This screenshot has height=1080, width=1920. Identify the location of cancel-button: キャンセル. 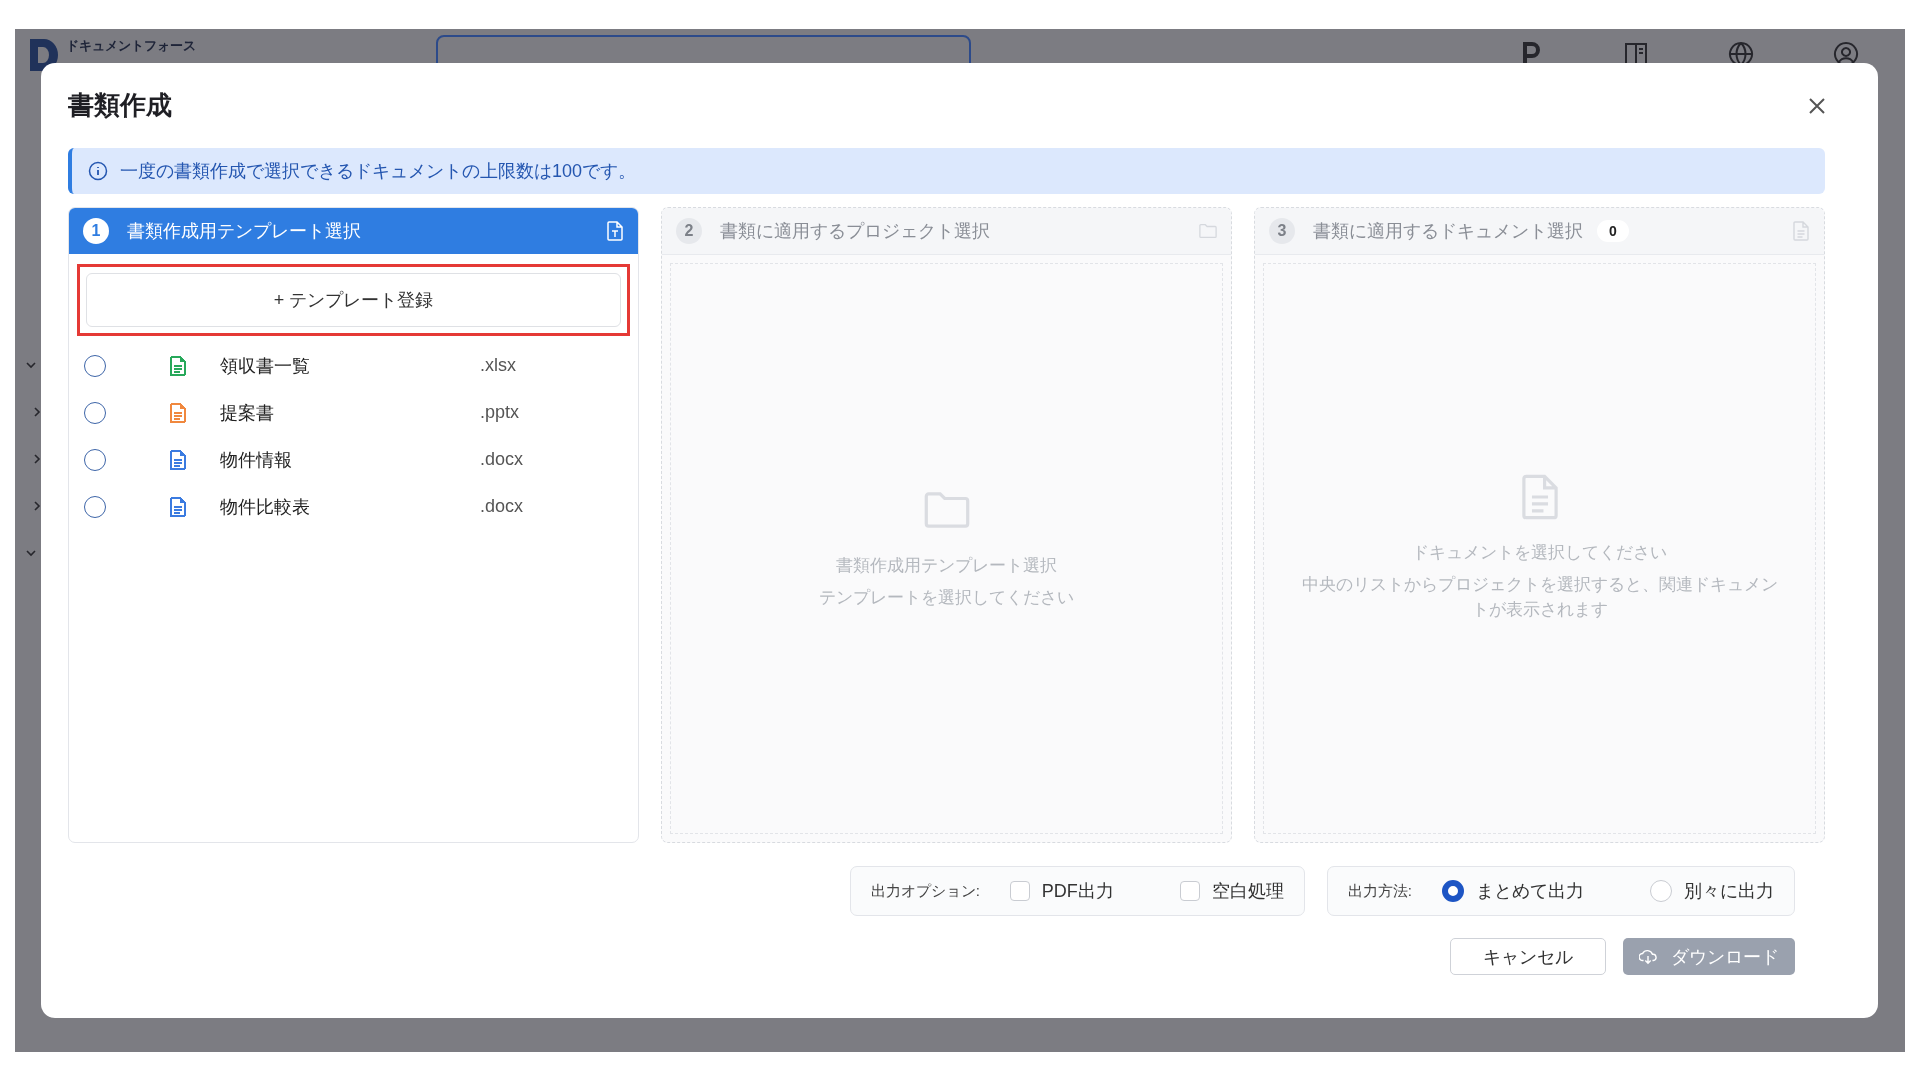
(1528, 956).